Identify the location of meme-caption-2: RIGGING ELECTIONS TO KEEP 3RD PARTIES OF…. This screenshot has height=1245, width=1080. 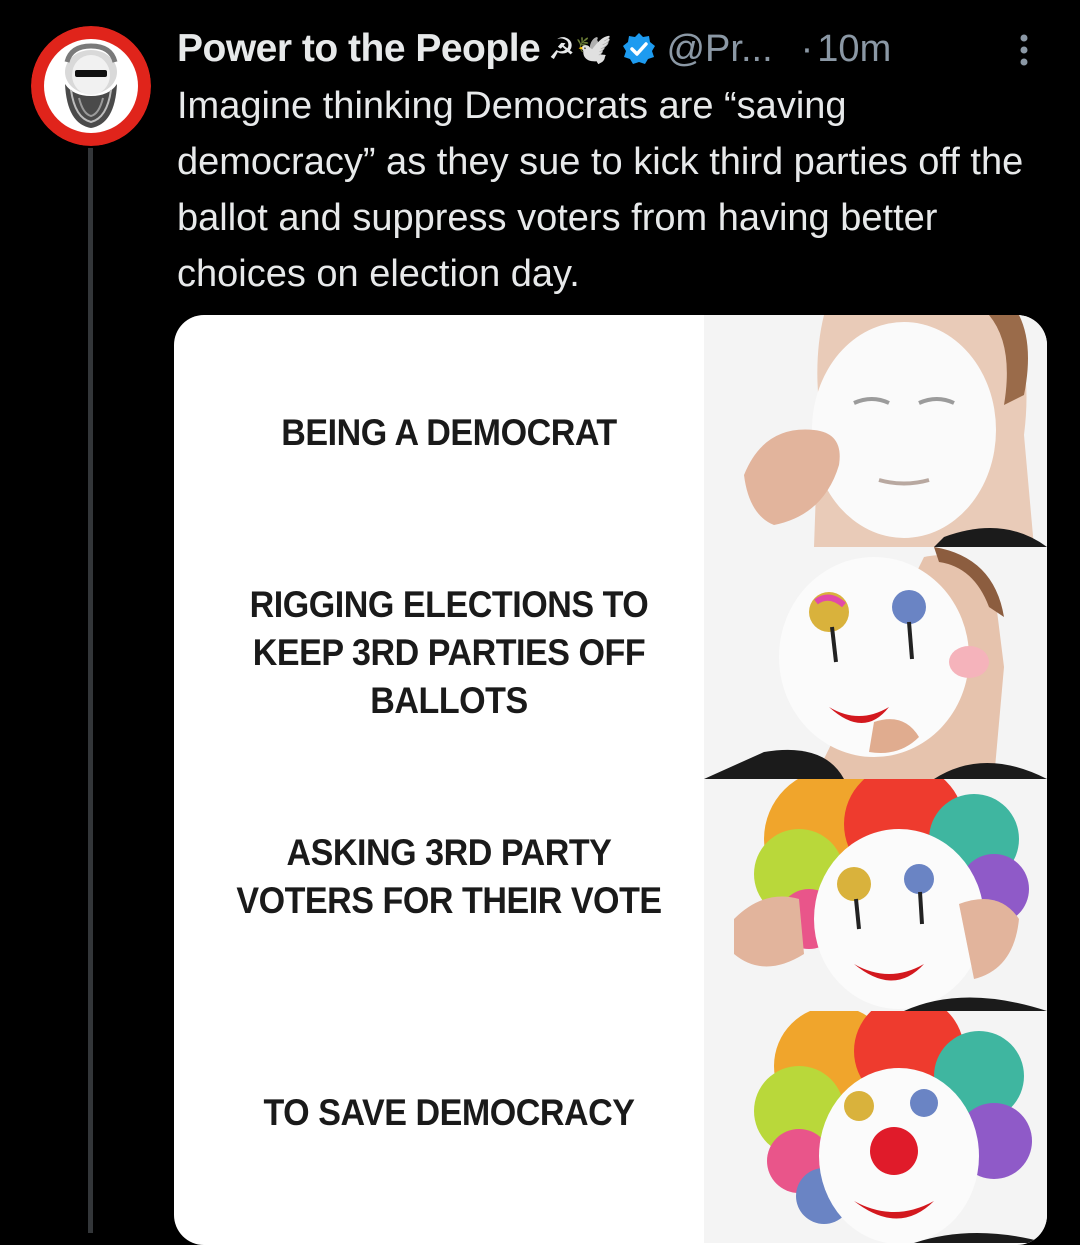
(449, 652).